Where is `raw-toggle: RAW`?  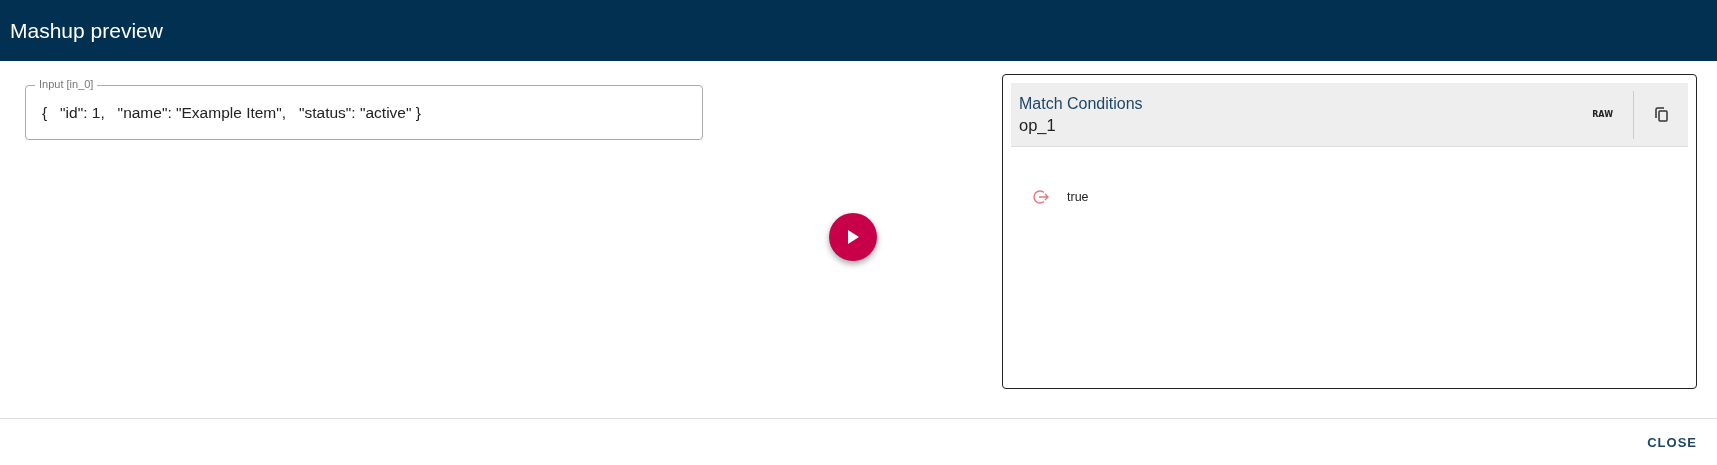 raw-toggle: RAW is located at coordinates (1602, 114).